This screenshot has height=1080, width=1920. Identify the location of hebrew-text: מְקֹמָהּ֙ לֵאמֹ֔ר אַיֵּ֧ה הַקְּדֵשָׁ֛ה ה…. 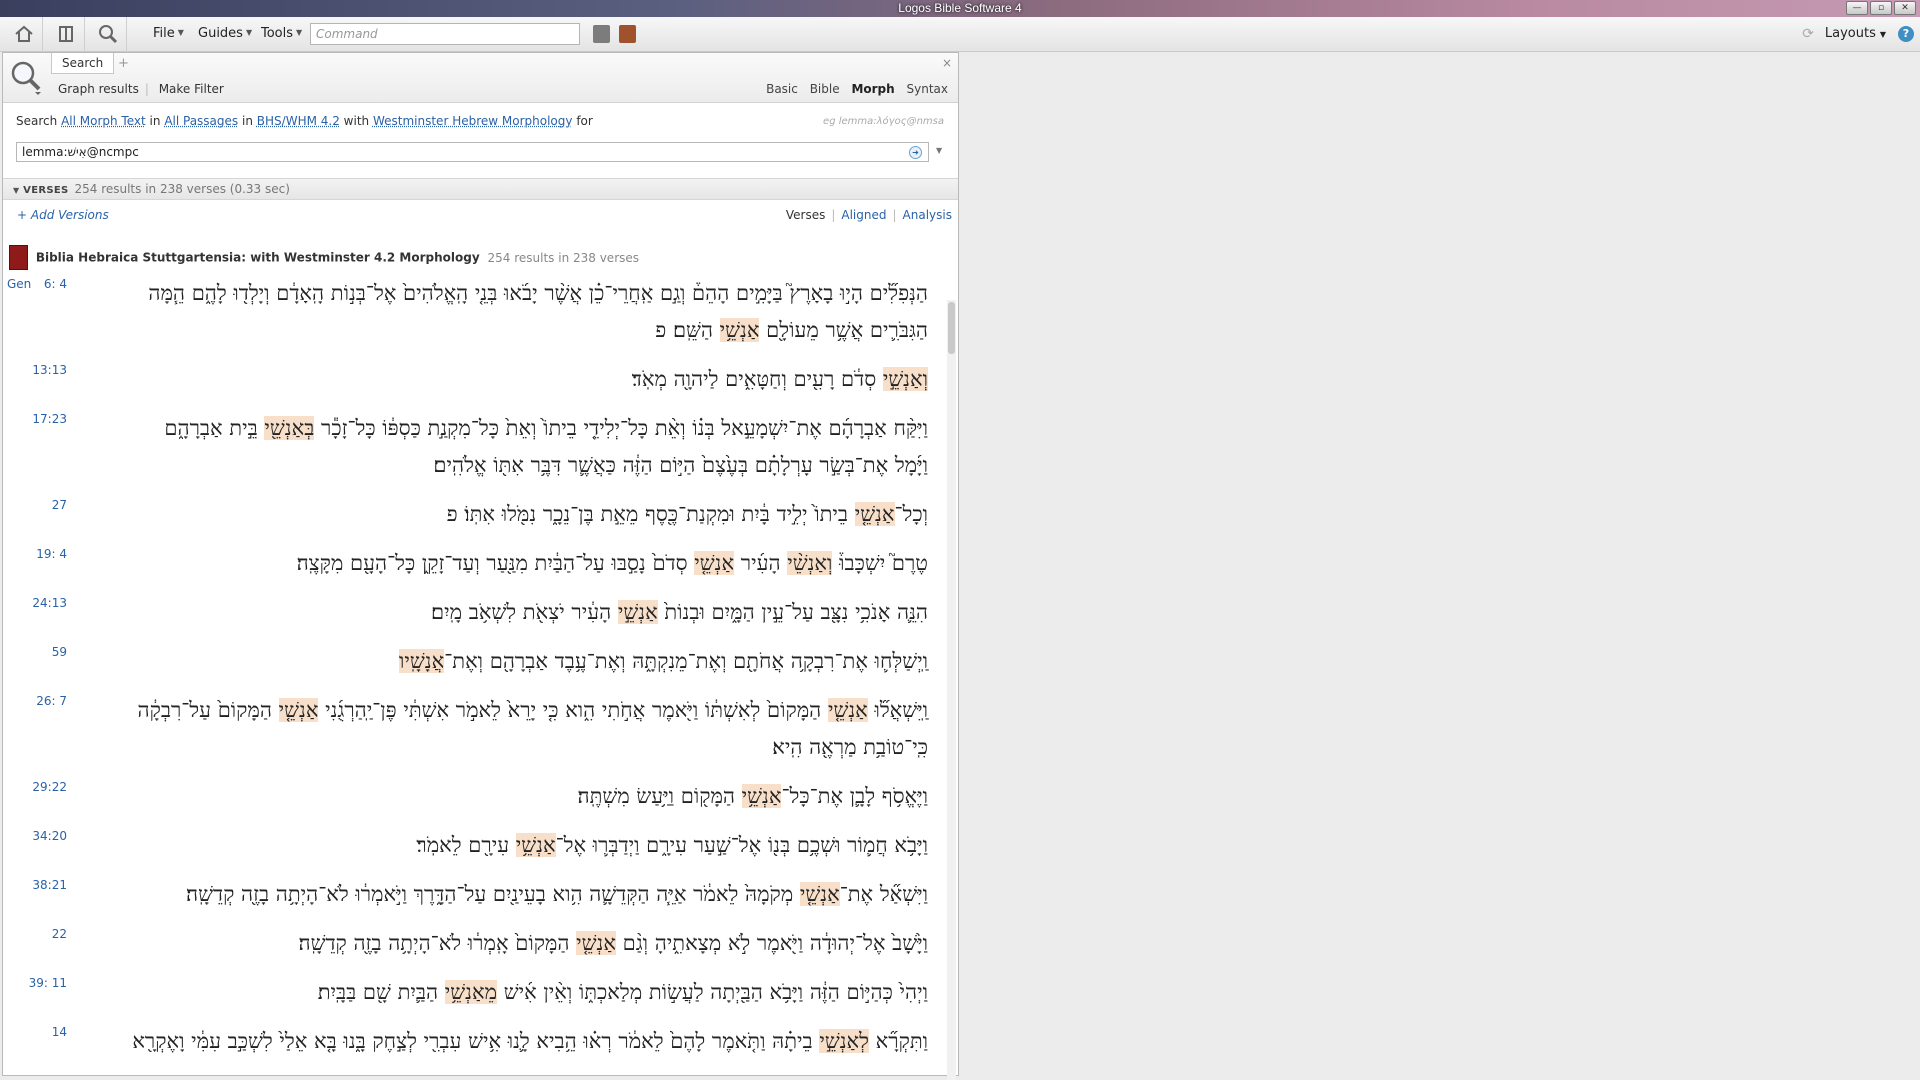
(493, 894).